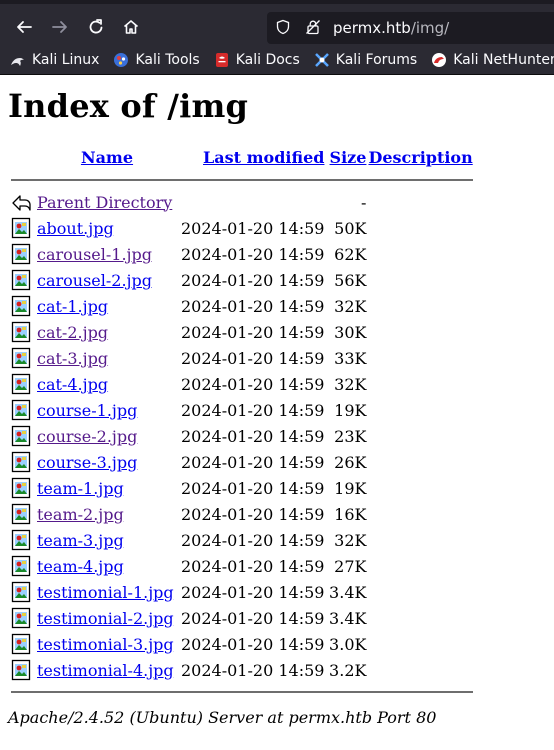 This screenshot has width=554, height=750. Describe the element at coordinates (80, 566) in the screenshot. I see `file-link: team-4.jpg` at that location.